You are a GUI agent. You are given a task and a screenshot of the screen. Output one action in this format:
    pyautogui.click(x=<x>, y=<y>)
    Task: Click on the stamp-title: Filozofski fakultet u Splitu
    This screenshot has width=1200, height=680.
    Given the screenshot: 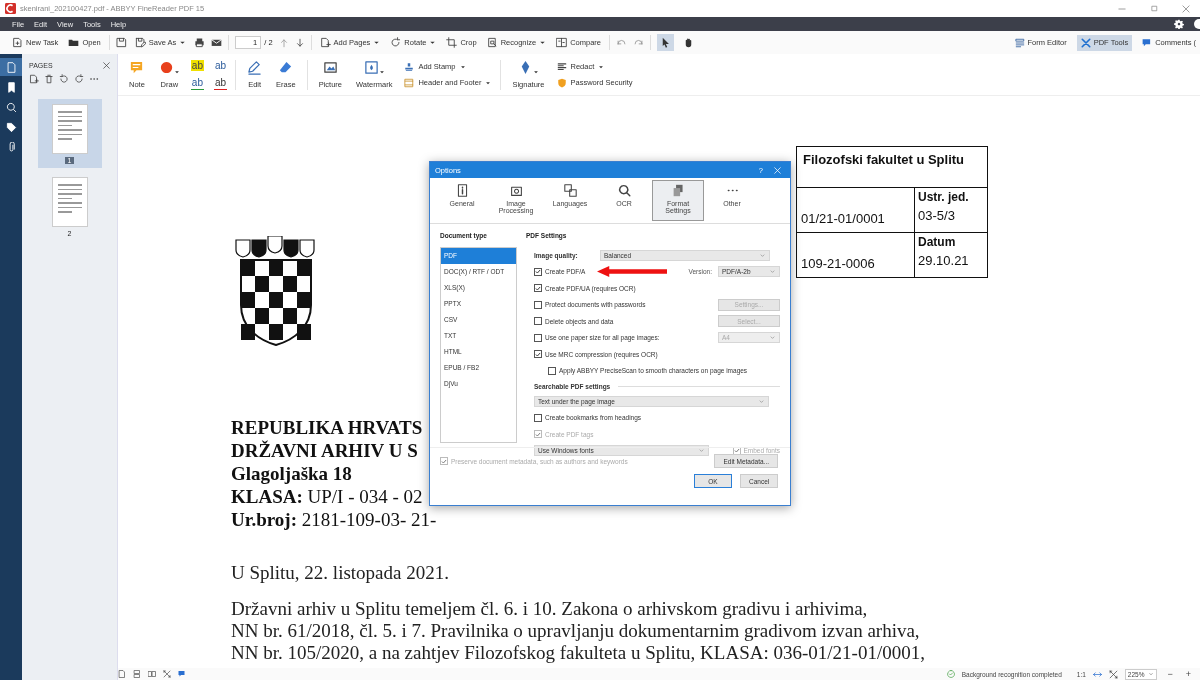 What is the action you would take?
    pyautogui.click(x=892, y=167)
    